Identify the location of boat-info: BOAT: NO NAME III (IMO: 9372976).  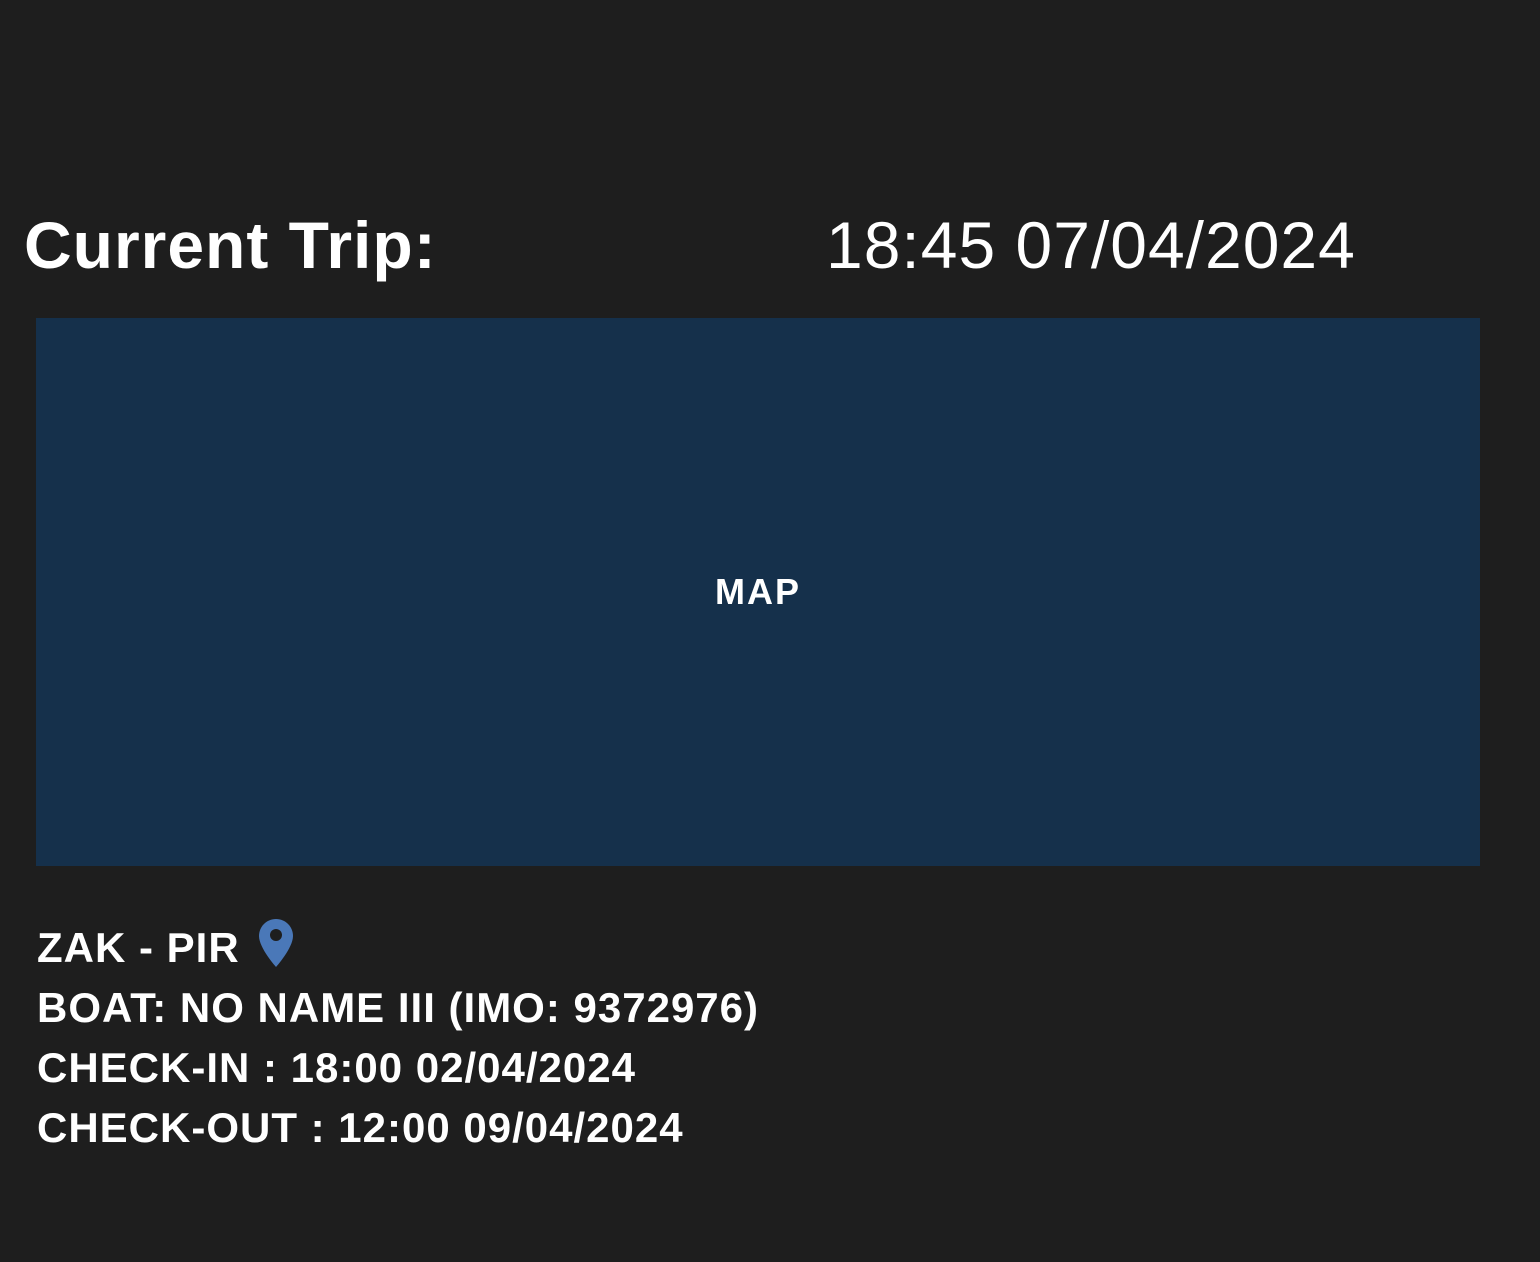
(398, 1007).